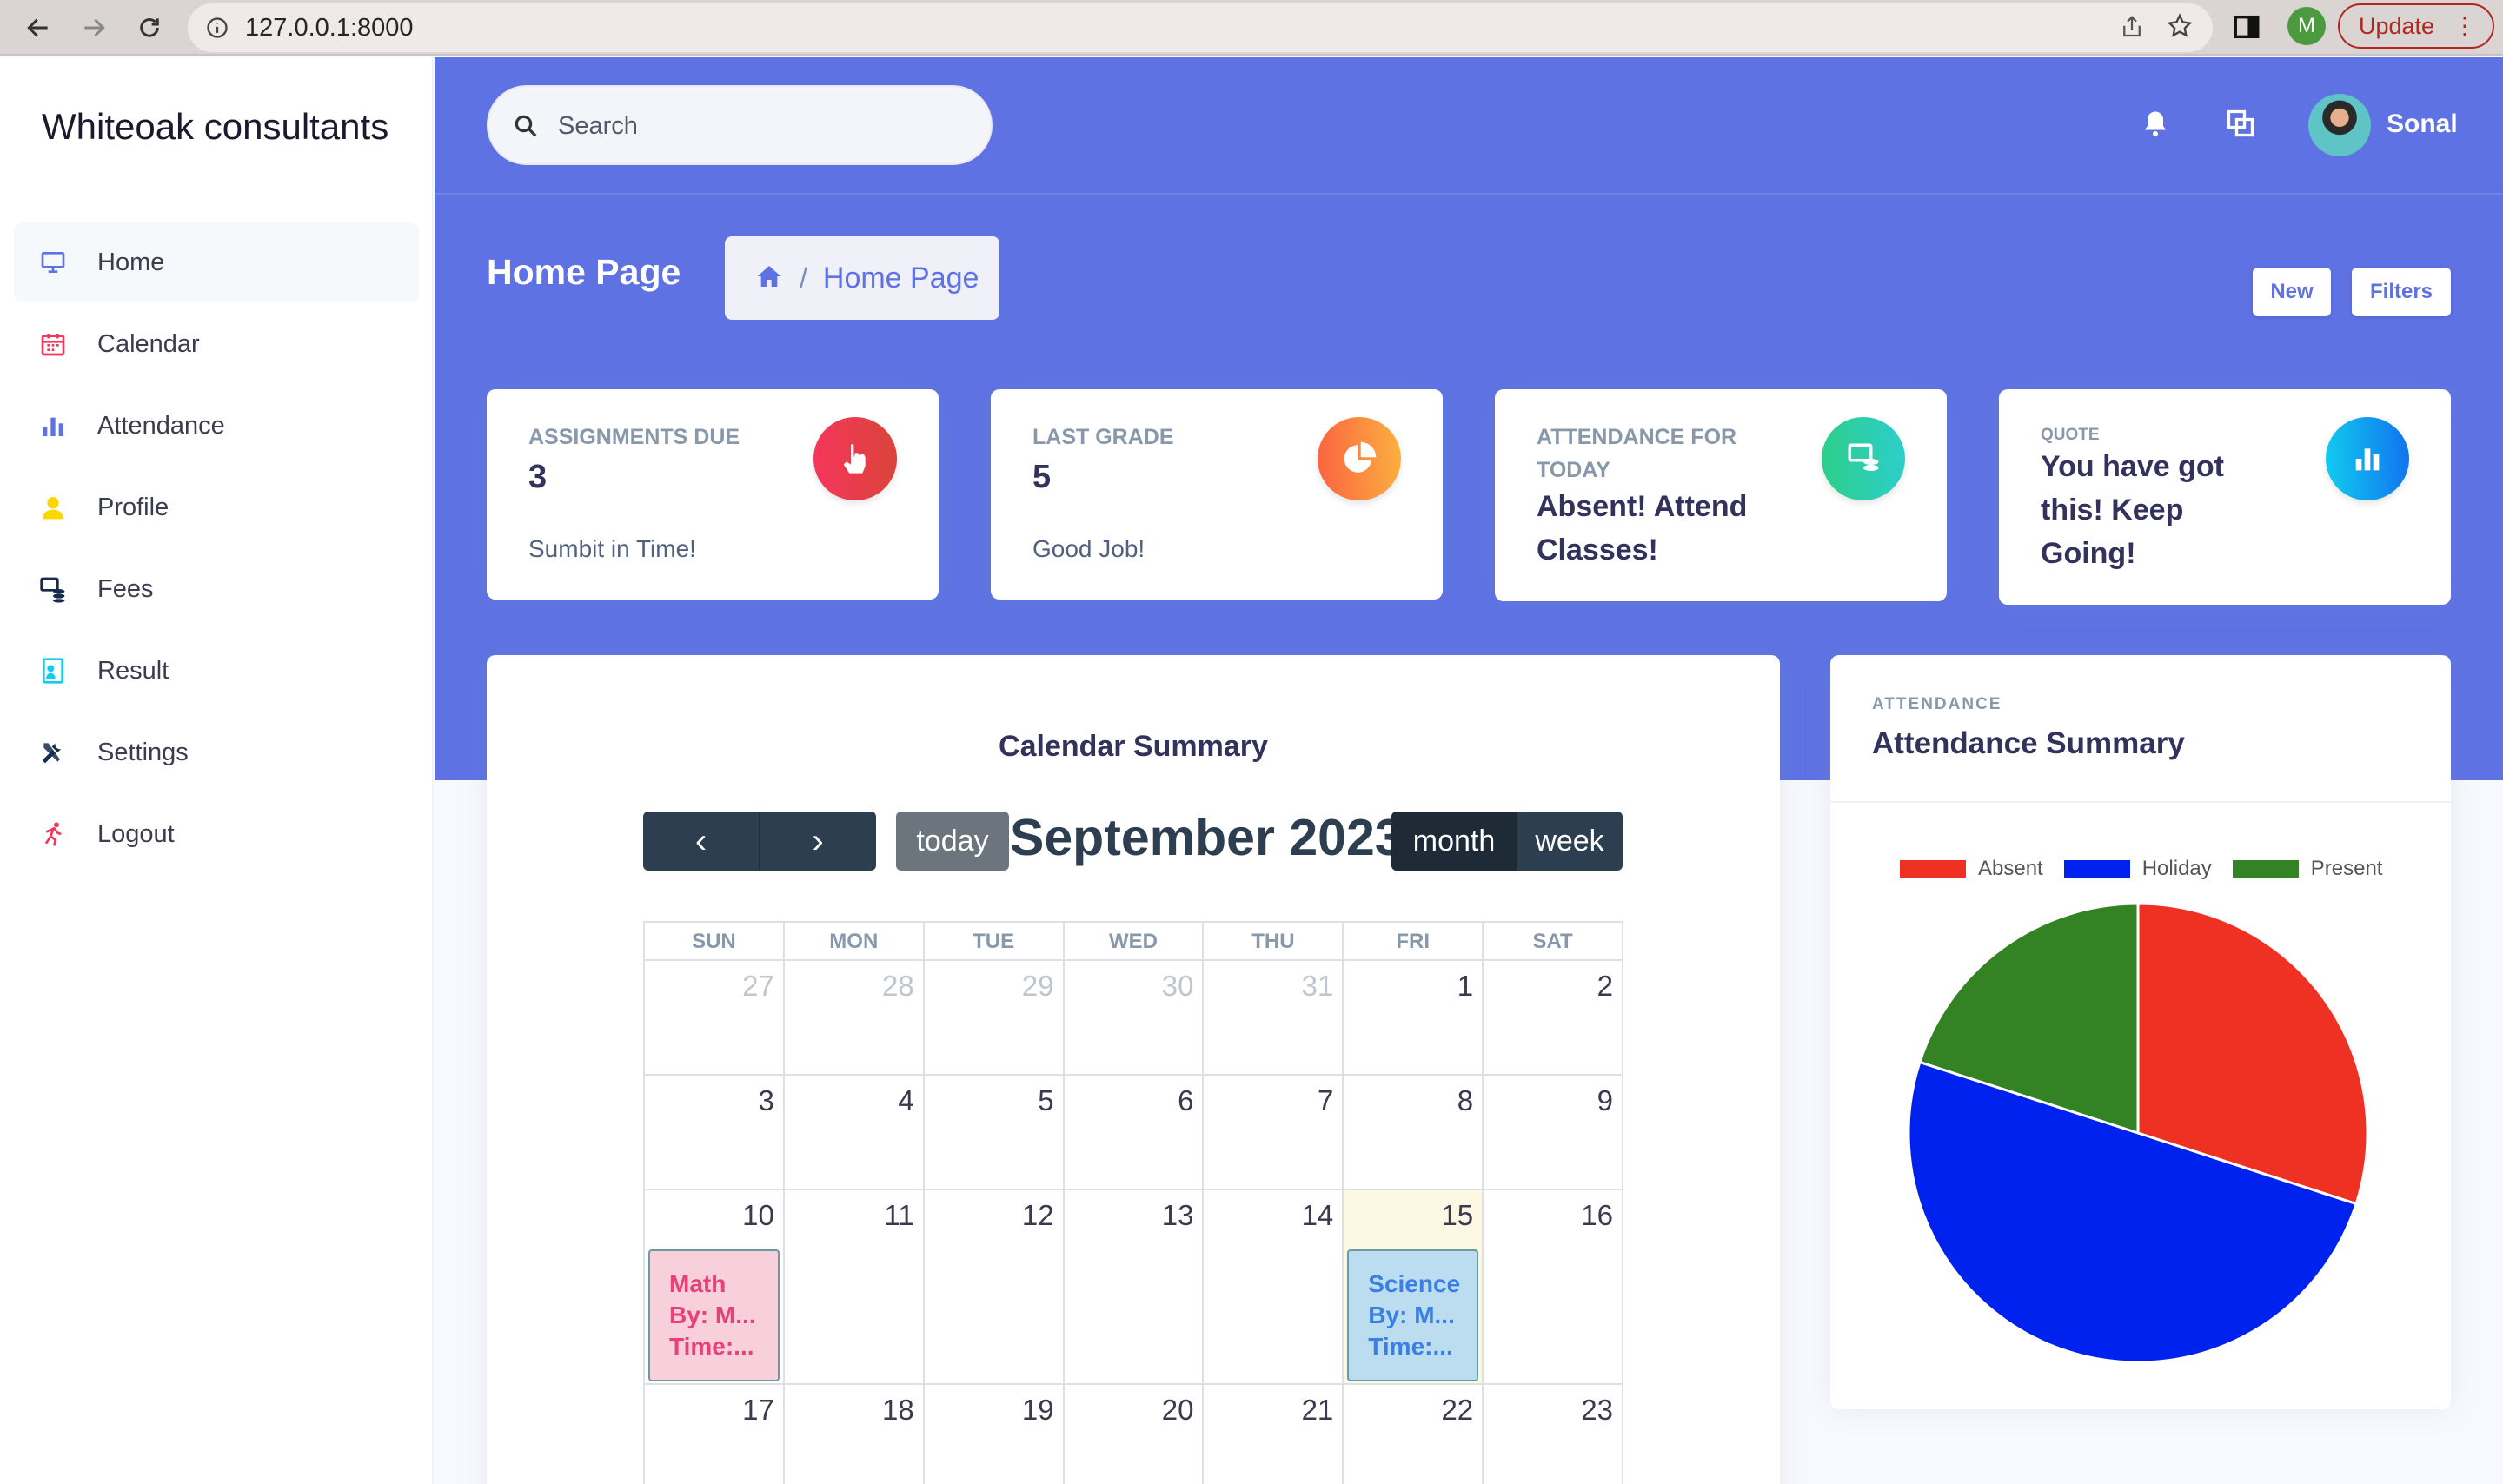  Describe the element at coordinates (1553, 1286) in the screenshot. I see `calendar-day: 16` at that location.